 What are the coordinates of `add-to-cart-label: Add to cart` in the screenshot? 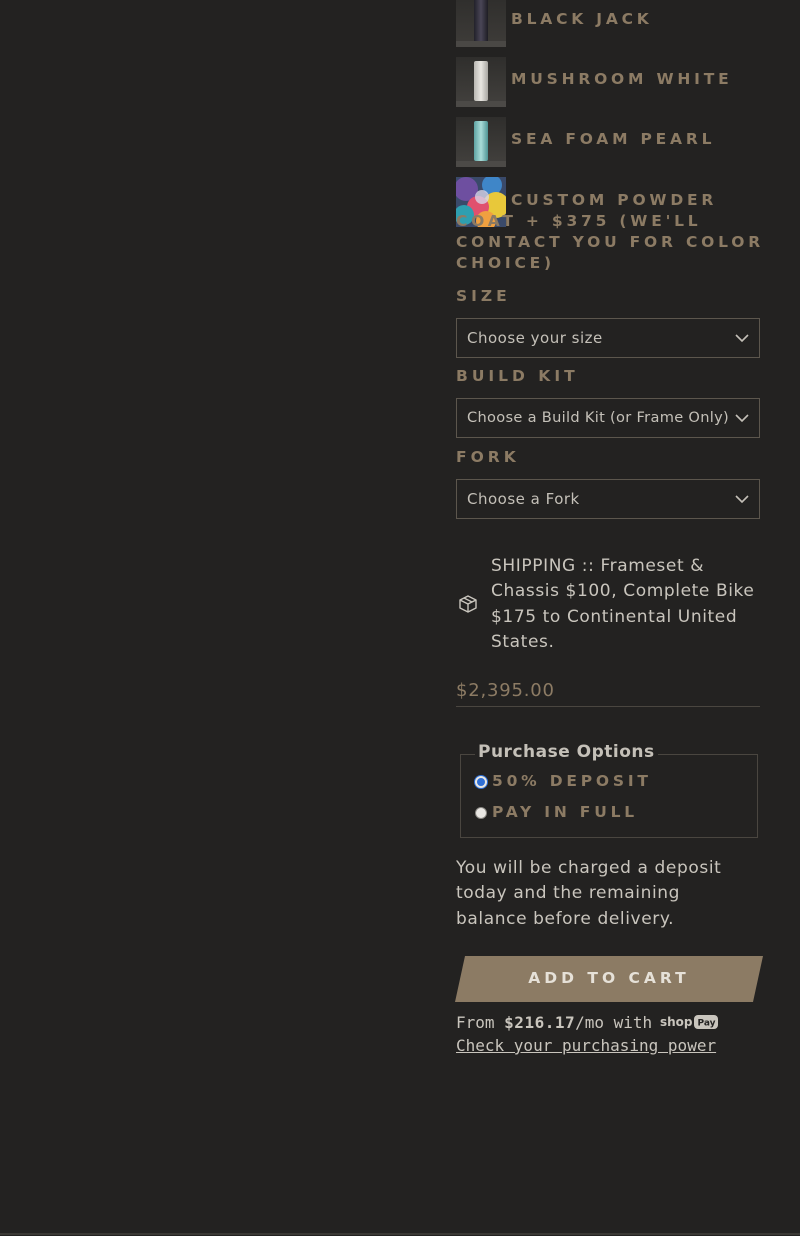 It's located at (609, 978).